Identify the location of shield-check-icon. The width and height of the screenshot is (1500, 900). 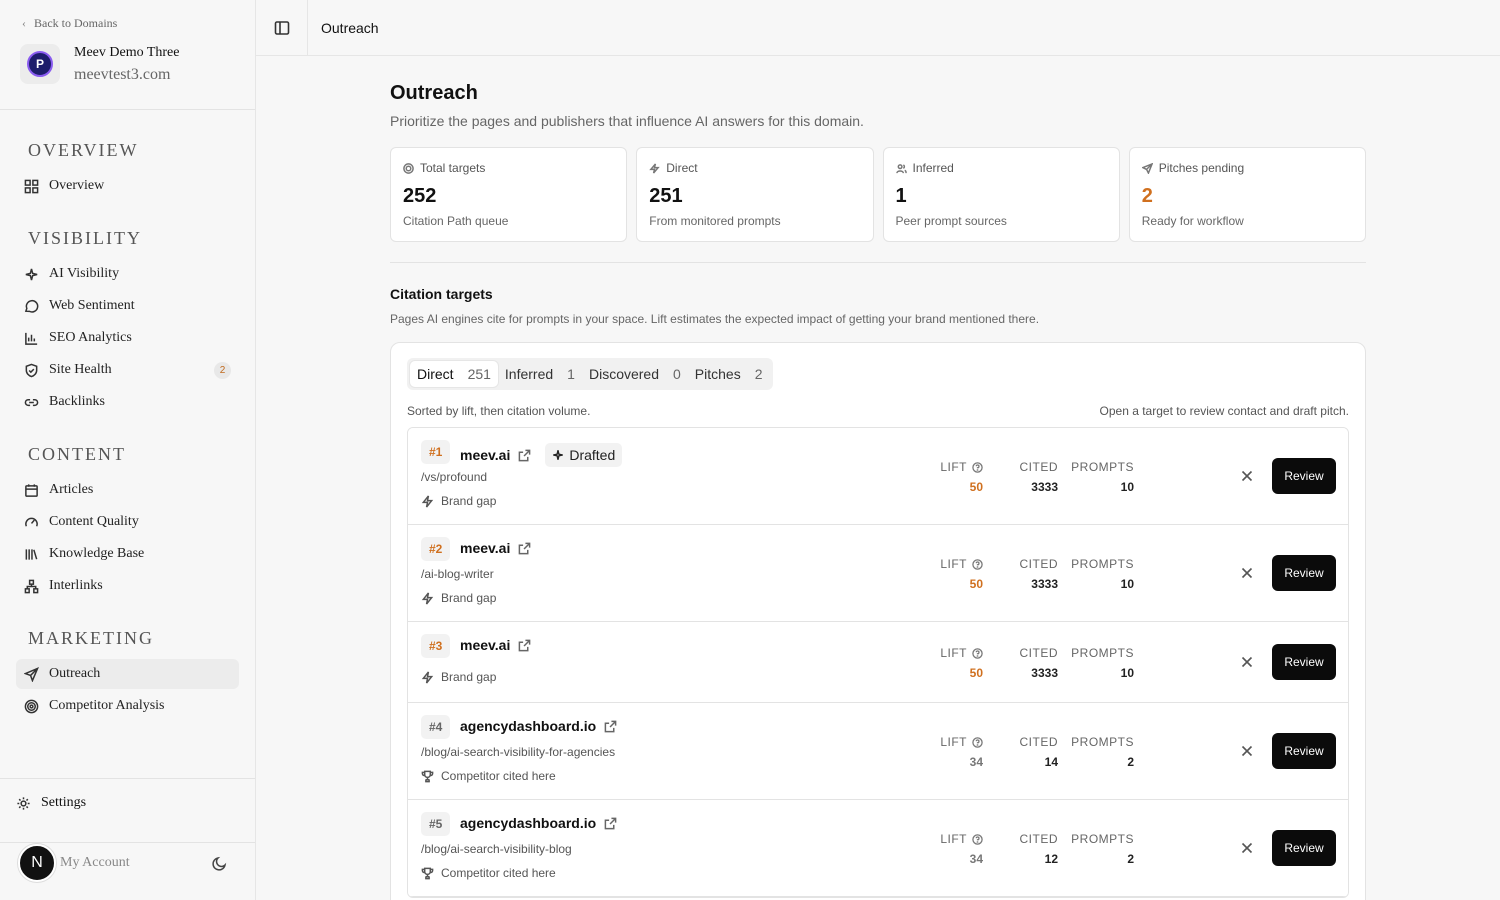
(31, 370).